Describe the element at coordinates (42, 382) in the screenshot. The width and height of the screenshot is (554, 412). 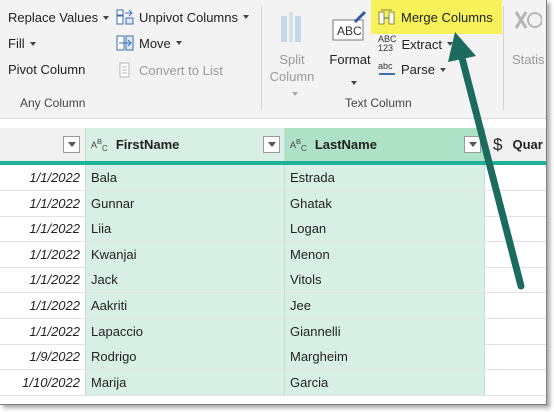
I see `date-cell: 1/10/2022` at that location.